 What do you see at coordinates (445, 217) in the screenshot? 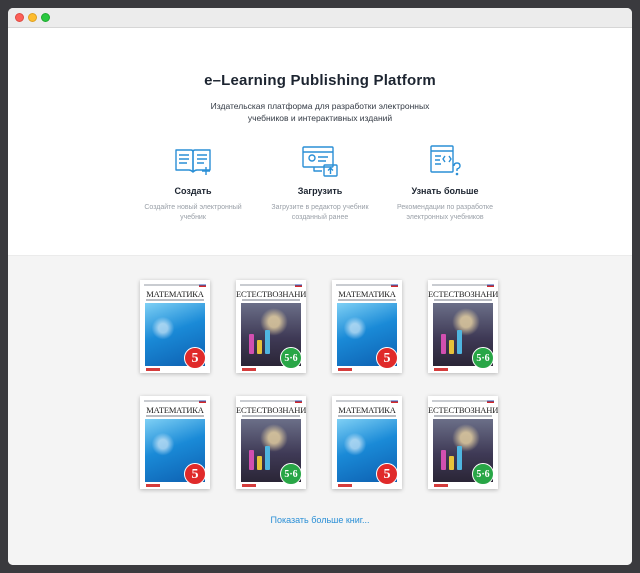
I see `feature-description-line: электронных учебников` at bounding box center [445, 217].